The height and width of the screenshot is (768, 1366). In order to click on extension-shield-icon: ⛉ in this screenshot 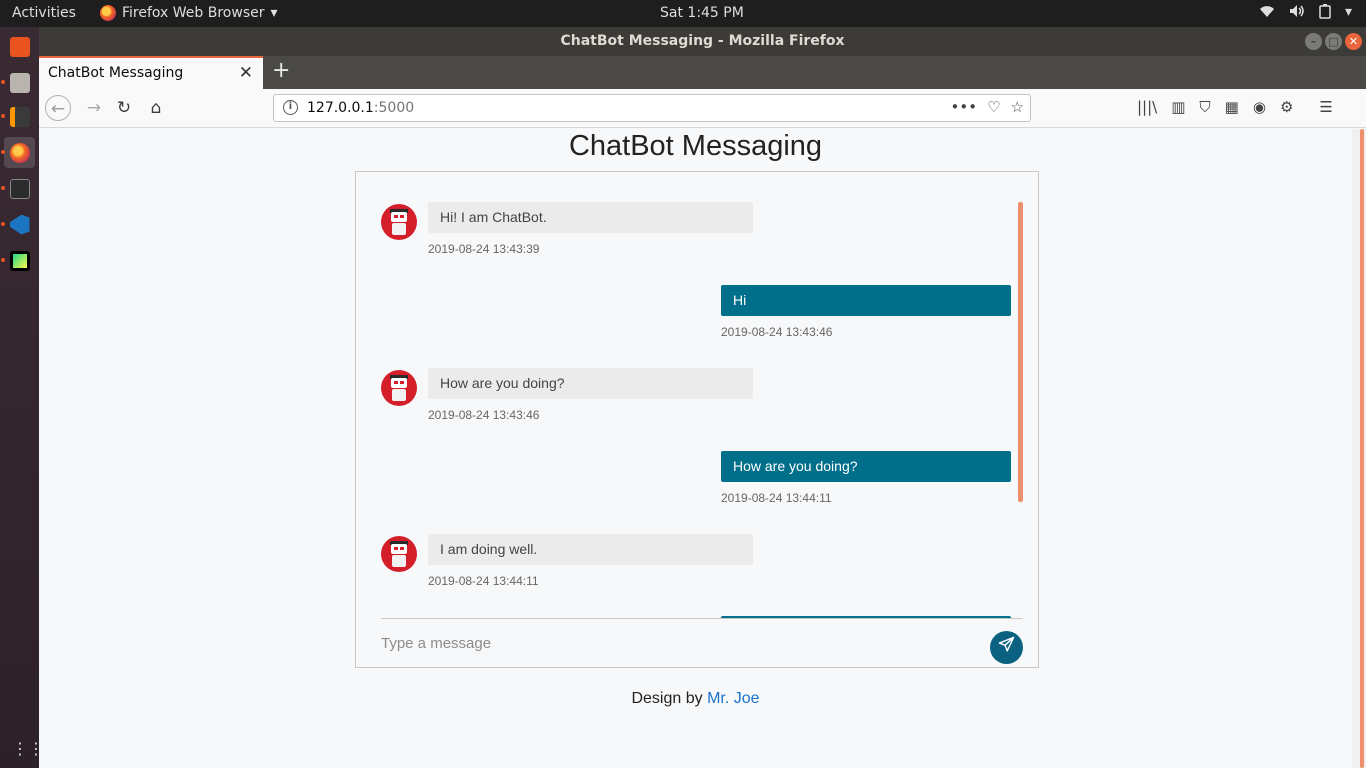, I will do `click(1204, 107)`.